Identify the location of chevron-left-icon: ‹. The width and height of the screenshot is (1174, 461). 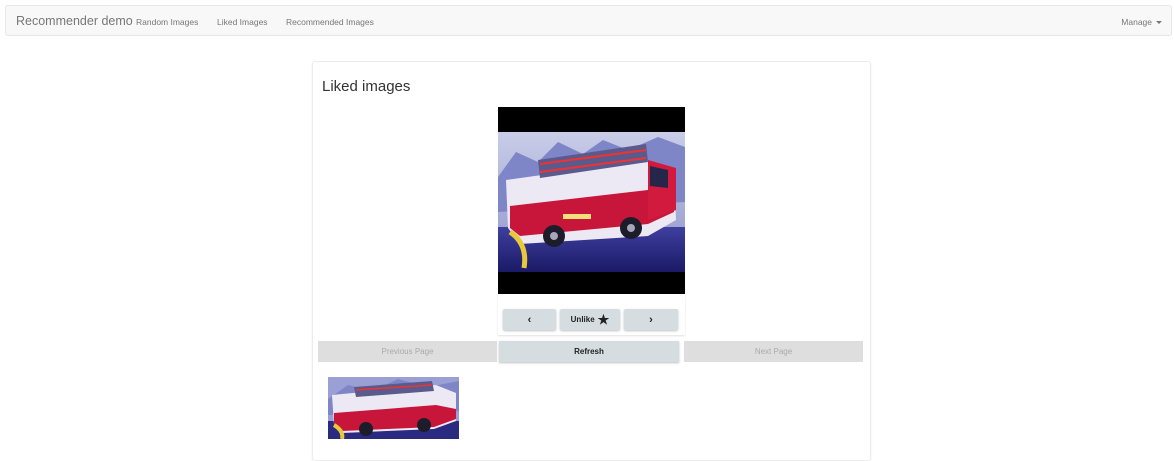
(529, 319).